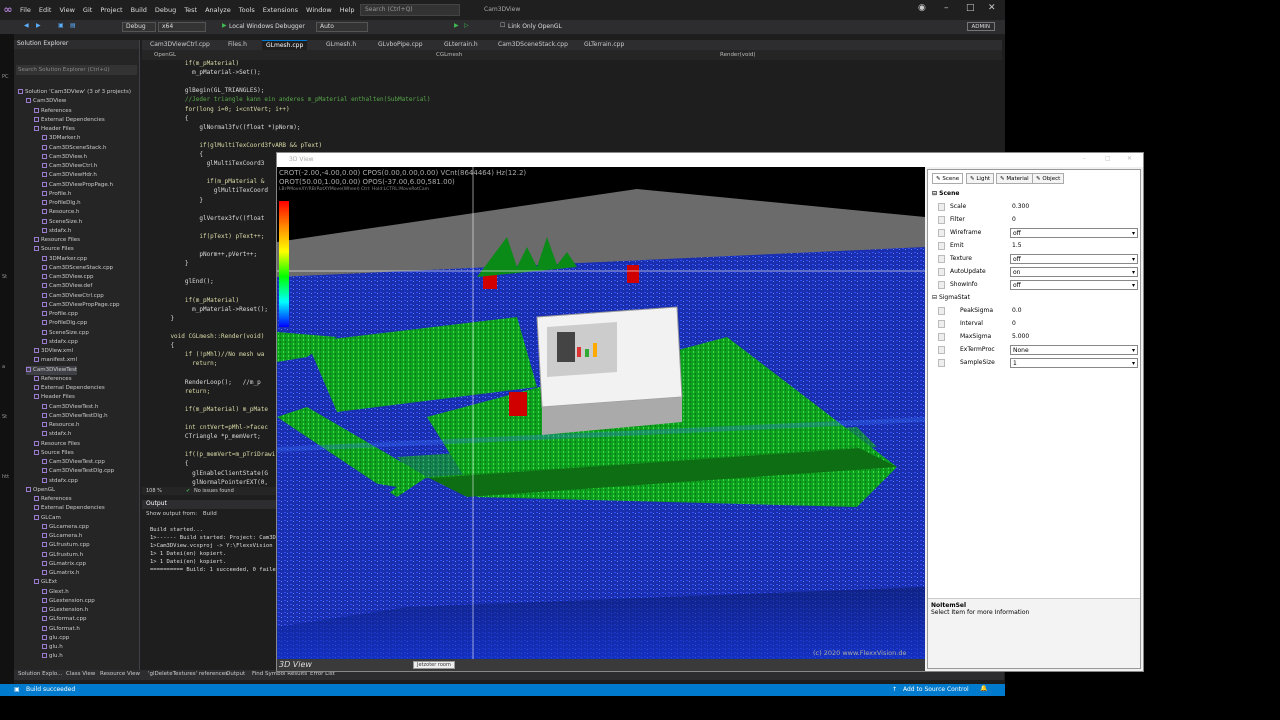 This screenshot has width=1280, height=720. What do you see at coordinates (55, 638) in the screenshot?
I see `tree-item: glu.cpp` at bounding box center [55, 638].